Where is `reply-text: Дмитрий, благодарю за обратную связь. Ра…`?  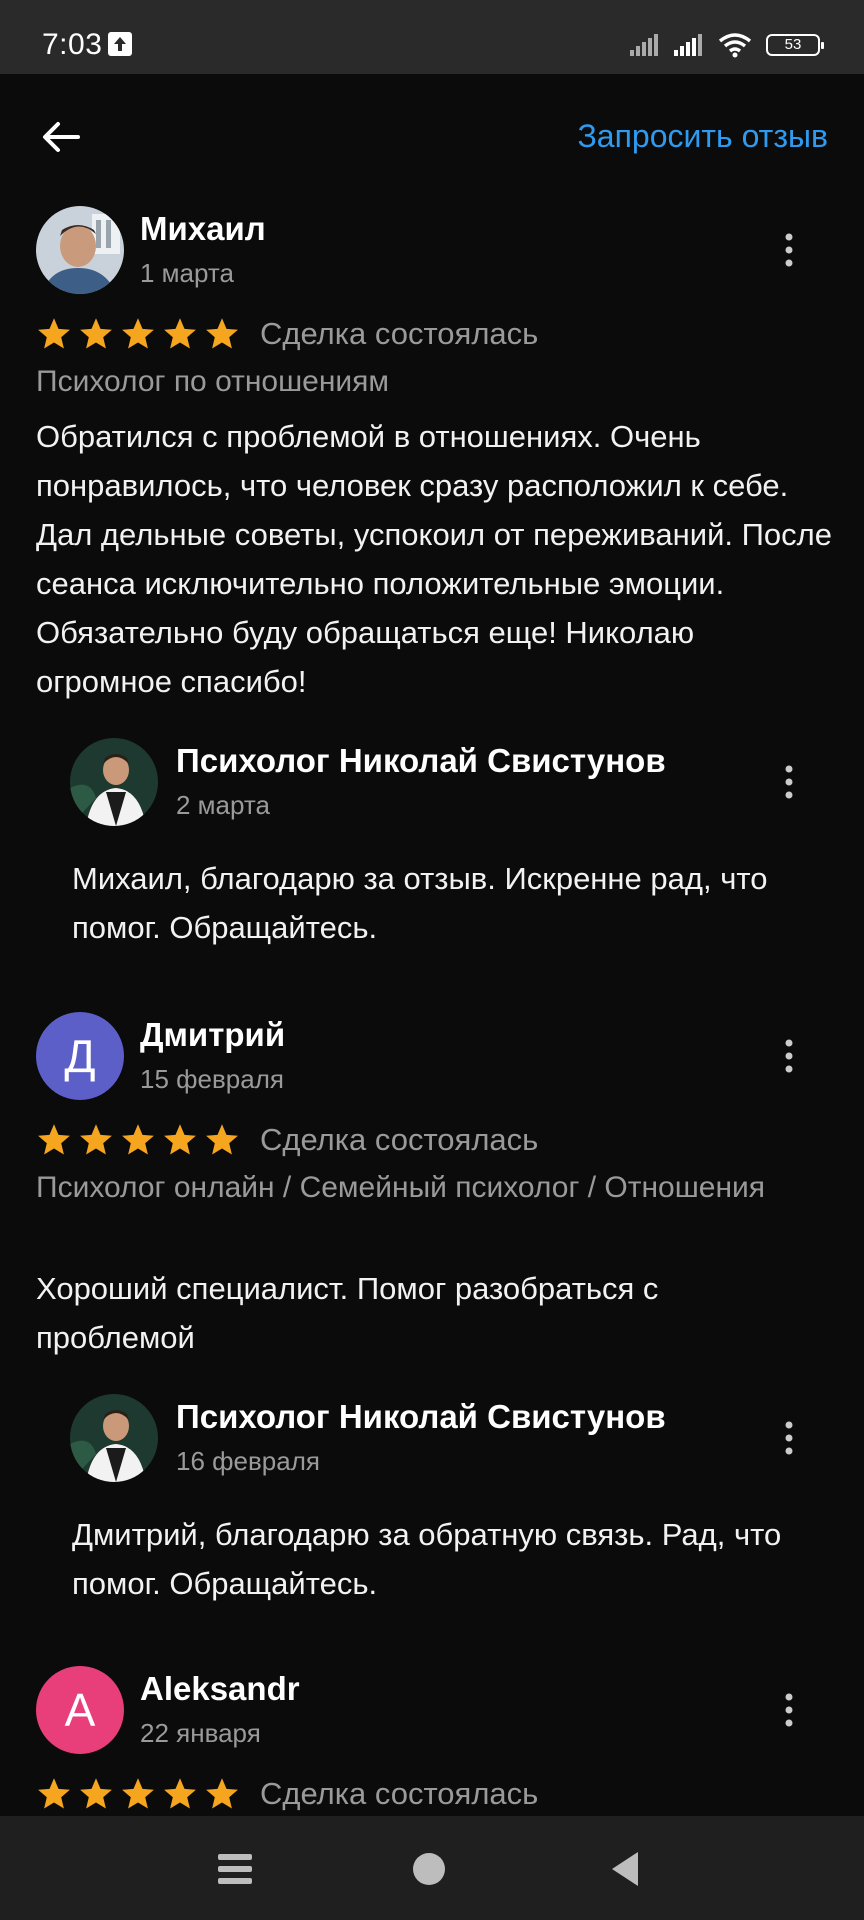
reply-text: Дмитрий, благодарю за обратную связь. Ра… is located at coordinates (427, 1559).